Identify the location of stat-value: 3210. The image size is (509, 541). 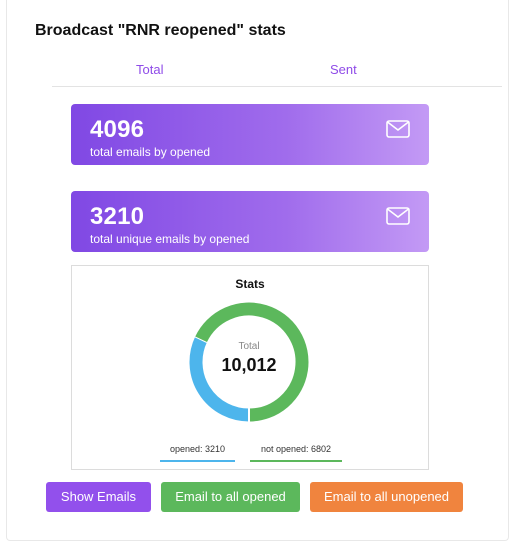
(117, 216).